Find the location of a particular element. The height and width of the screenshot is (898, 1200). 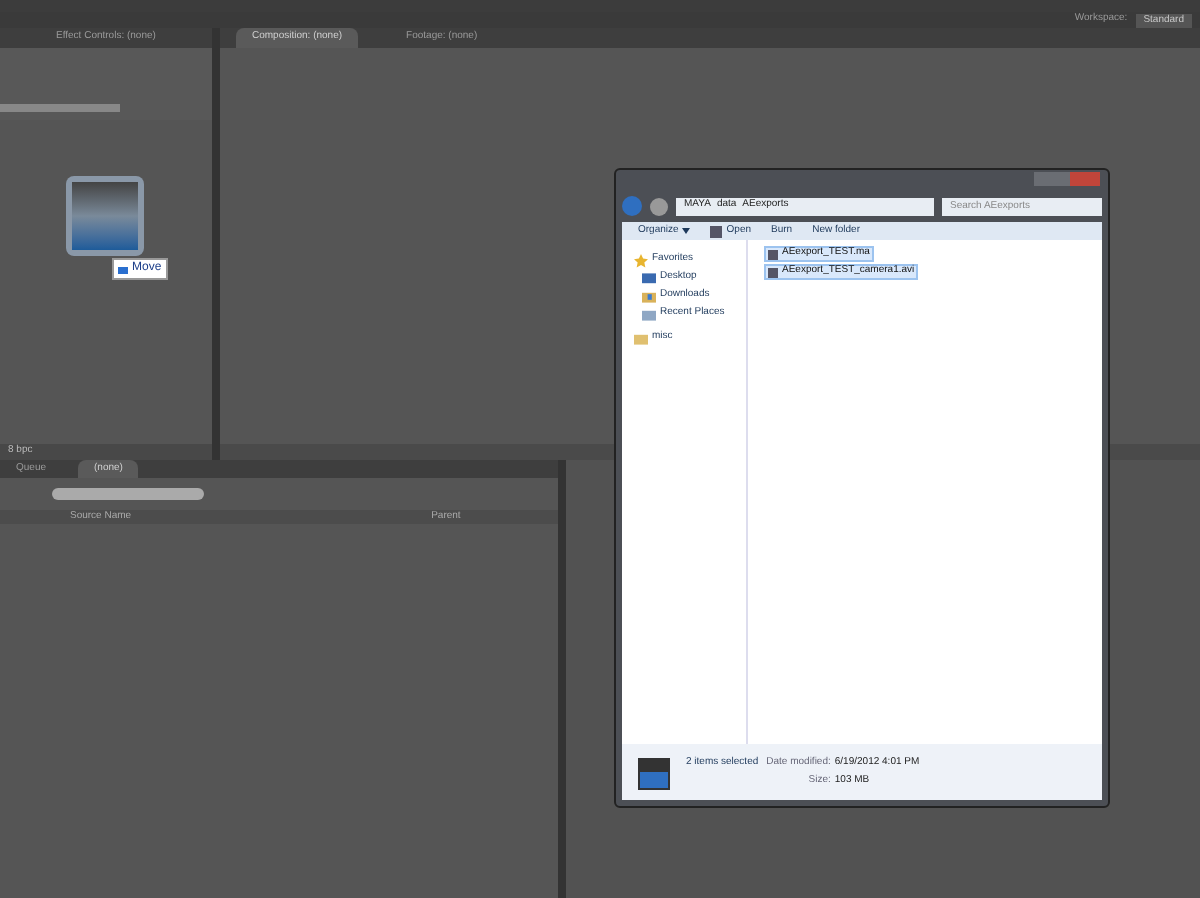

back-button is located at coordinates (632, 206).